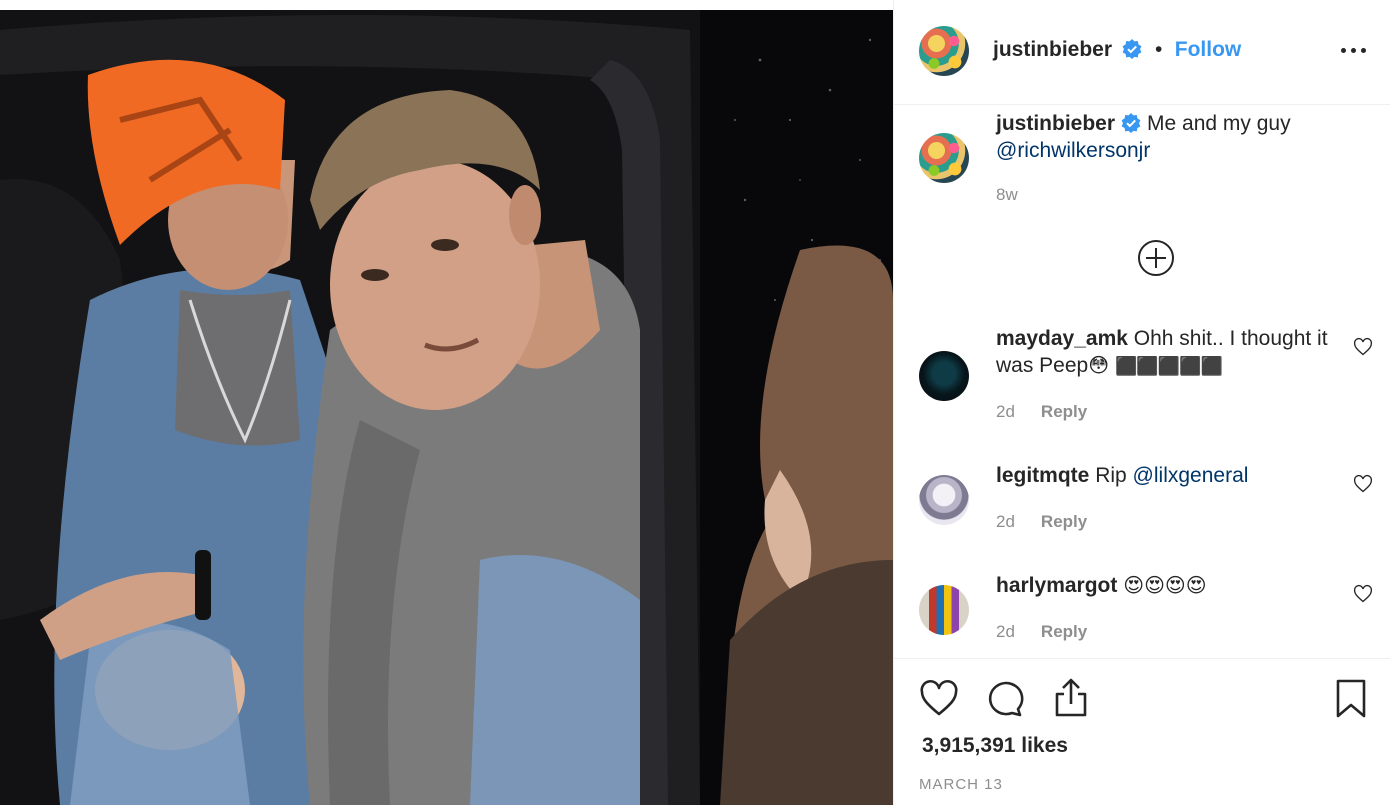  I want to click on plus-circle-icon, so click(1156, 258).